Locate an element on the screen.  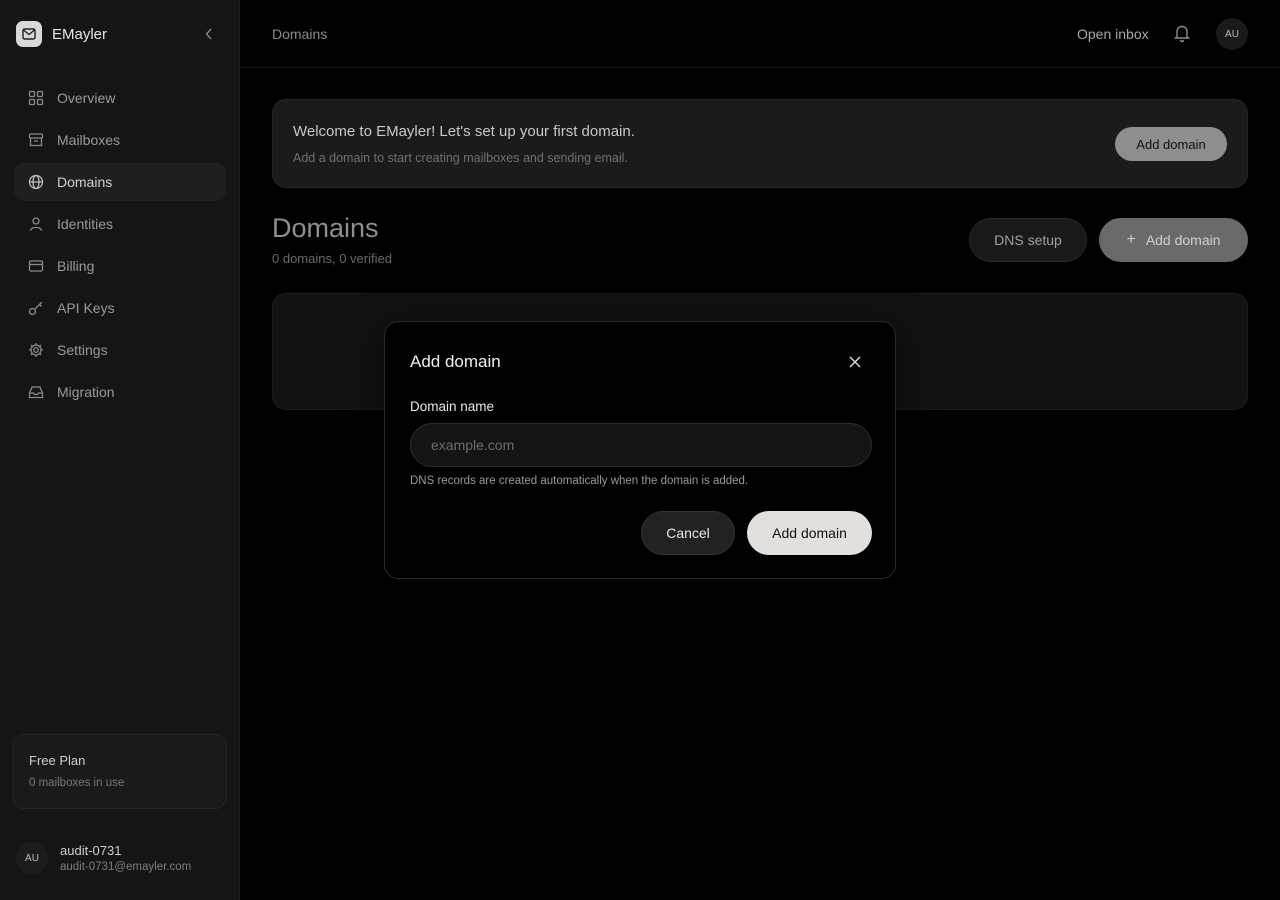
domain-name-label: Domain name is located at coordinates (452, 406).